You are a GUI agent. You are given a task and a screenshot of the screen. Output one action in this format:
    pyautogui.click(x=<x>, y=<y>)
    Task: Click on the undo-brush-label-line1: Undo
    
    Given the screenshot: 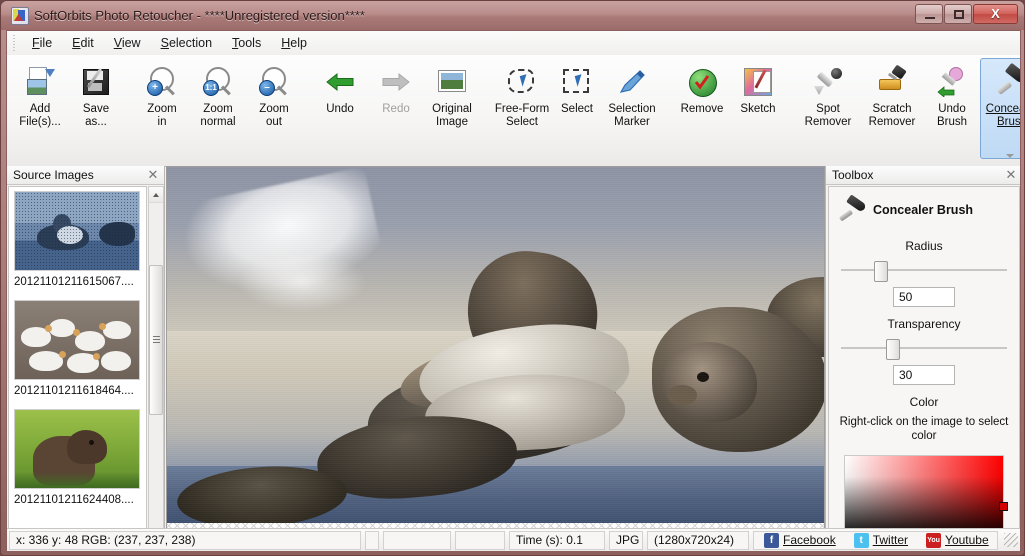 What is the action you would take?
    pyautogui.click(x=952, y=109)
    